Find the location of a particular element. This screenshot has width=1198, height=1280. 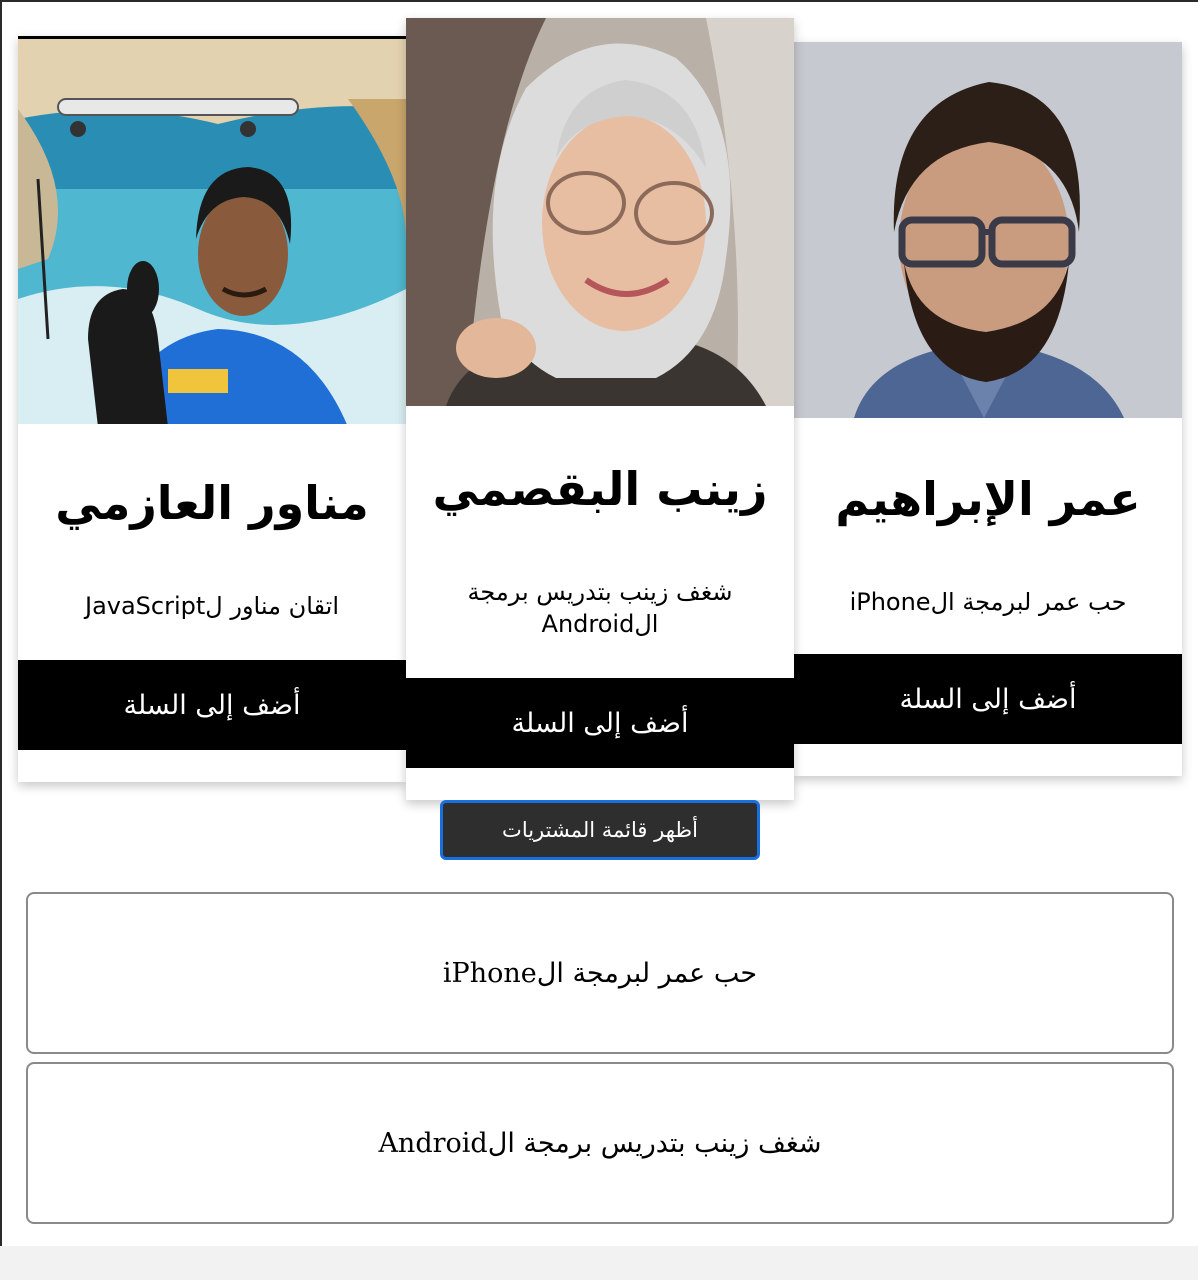

purchase-list-item: حب عمر لبرمجة الiPhone is located at coordinates (600, 973).